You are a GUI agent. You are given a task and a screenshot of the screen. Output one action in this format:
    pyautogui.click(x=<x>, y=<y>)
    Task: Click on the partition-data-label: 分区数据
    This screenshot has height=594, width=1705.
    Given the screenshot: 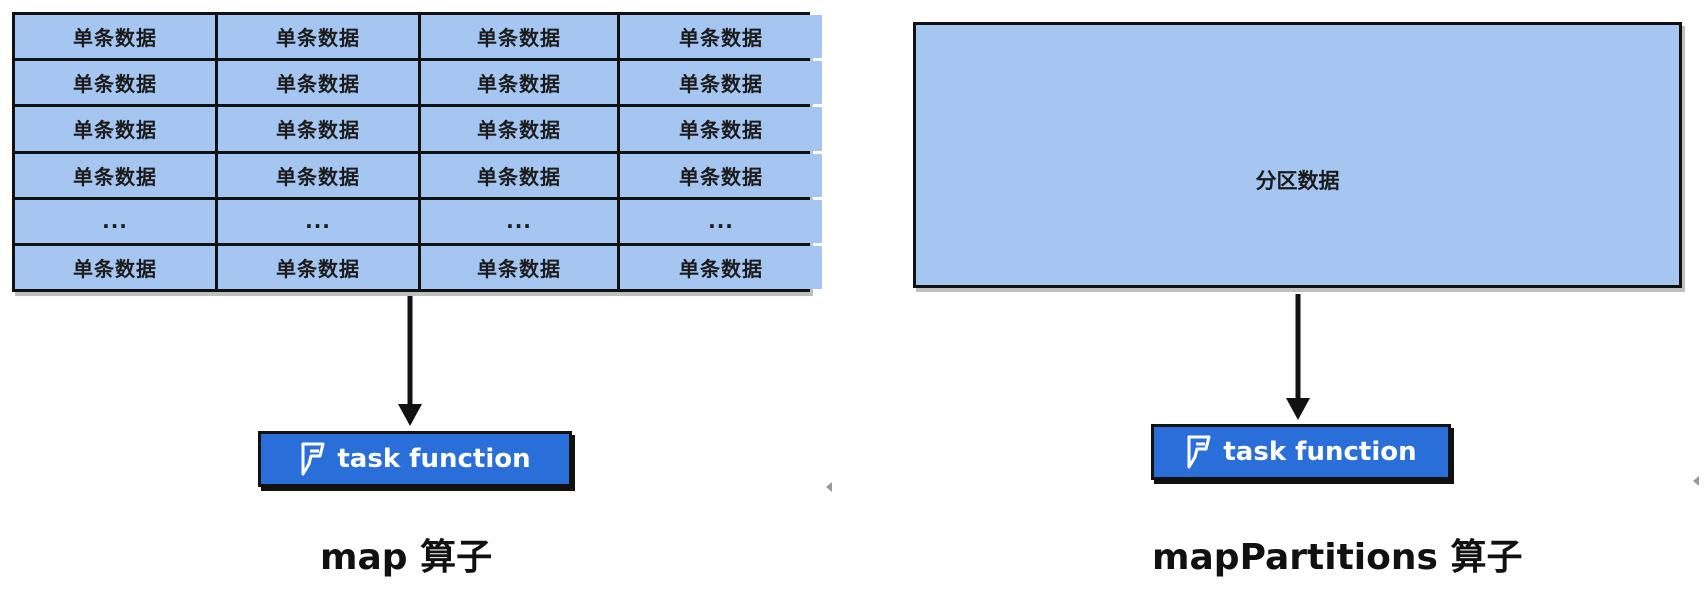 What is the action you would take?
    pyautogui.click(x=1297, y=181)
    